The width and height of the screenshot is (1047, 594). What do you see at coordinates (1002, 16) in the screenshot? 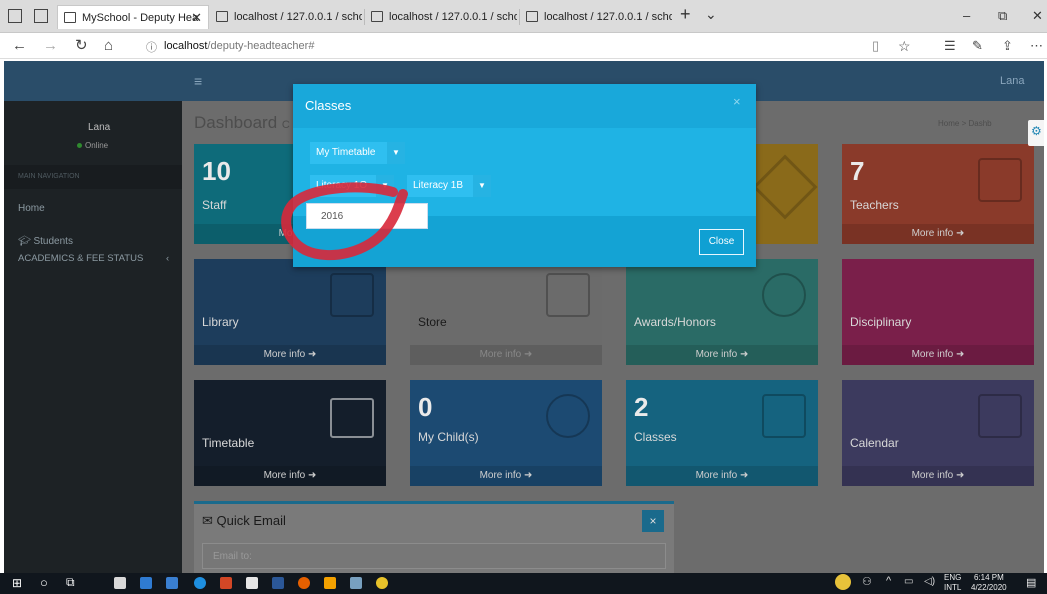
I see `restore-button: ⧉` at bounding box center [1002, 16].